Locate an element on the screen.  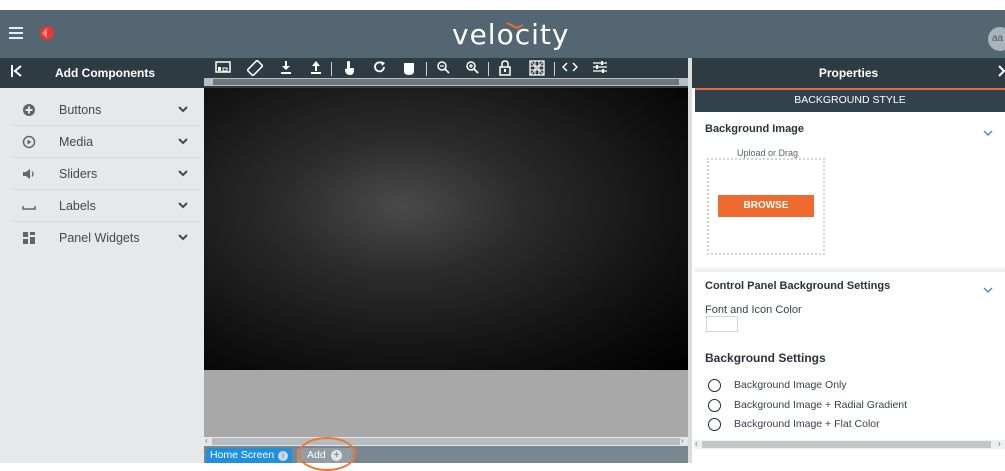
properties-panel-header: Properties is located at coordinates (848, 73).